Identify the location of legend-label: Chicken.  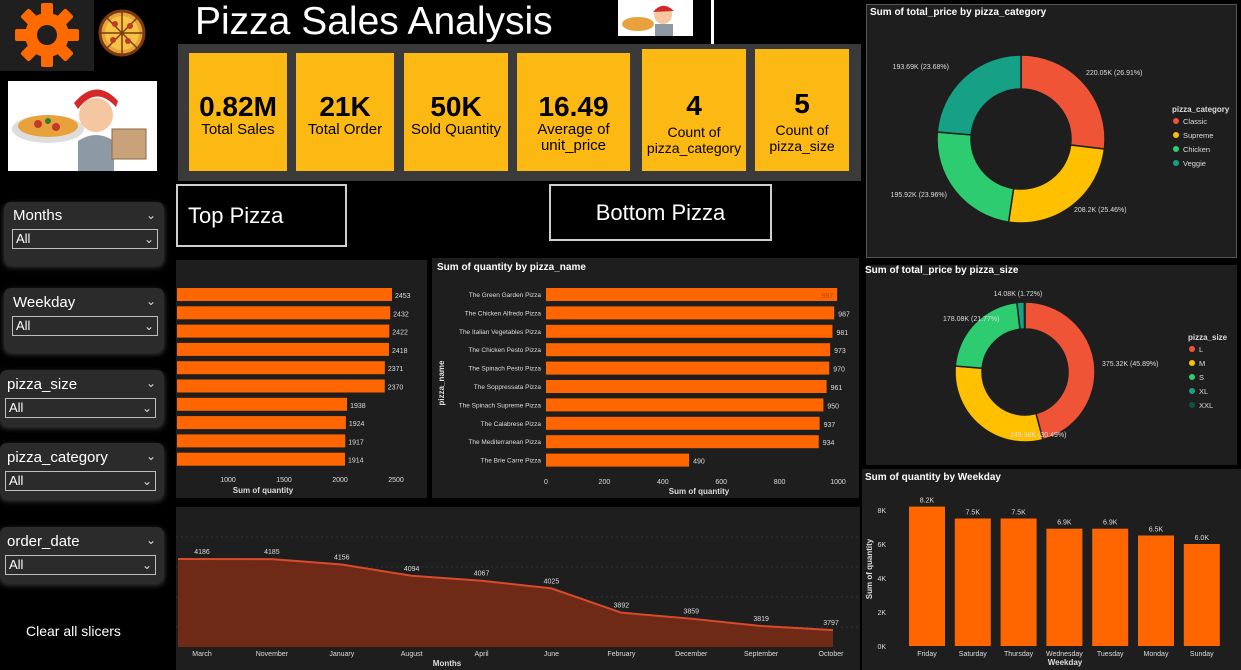
(1196, 149).